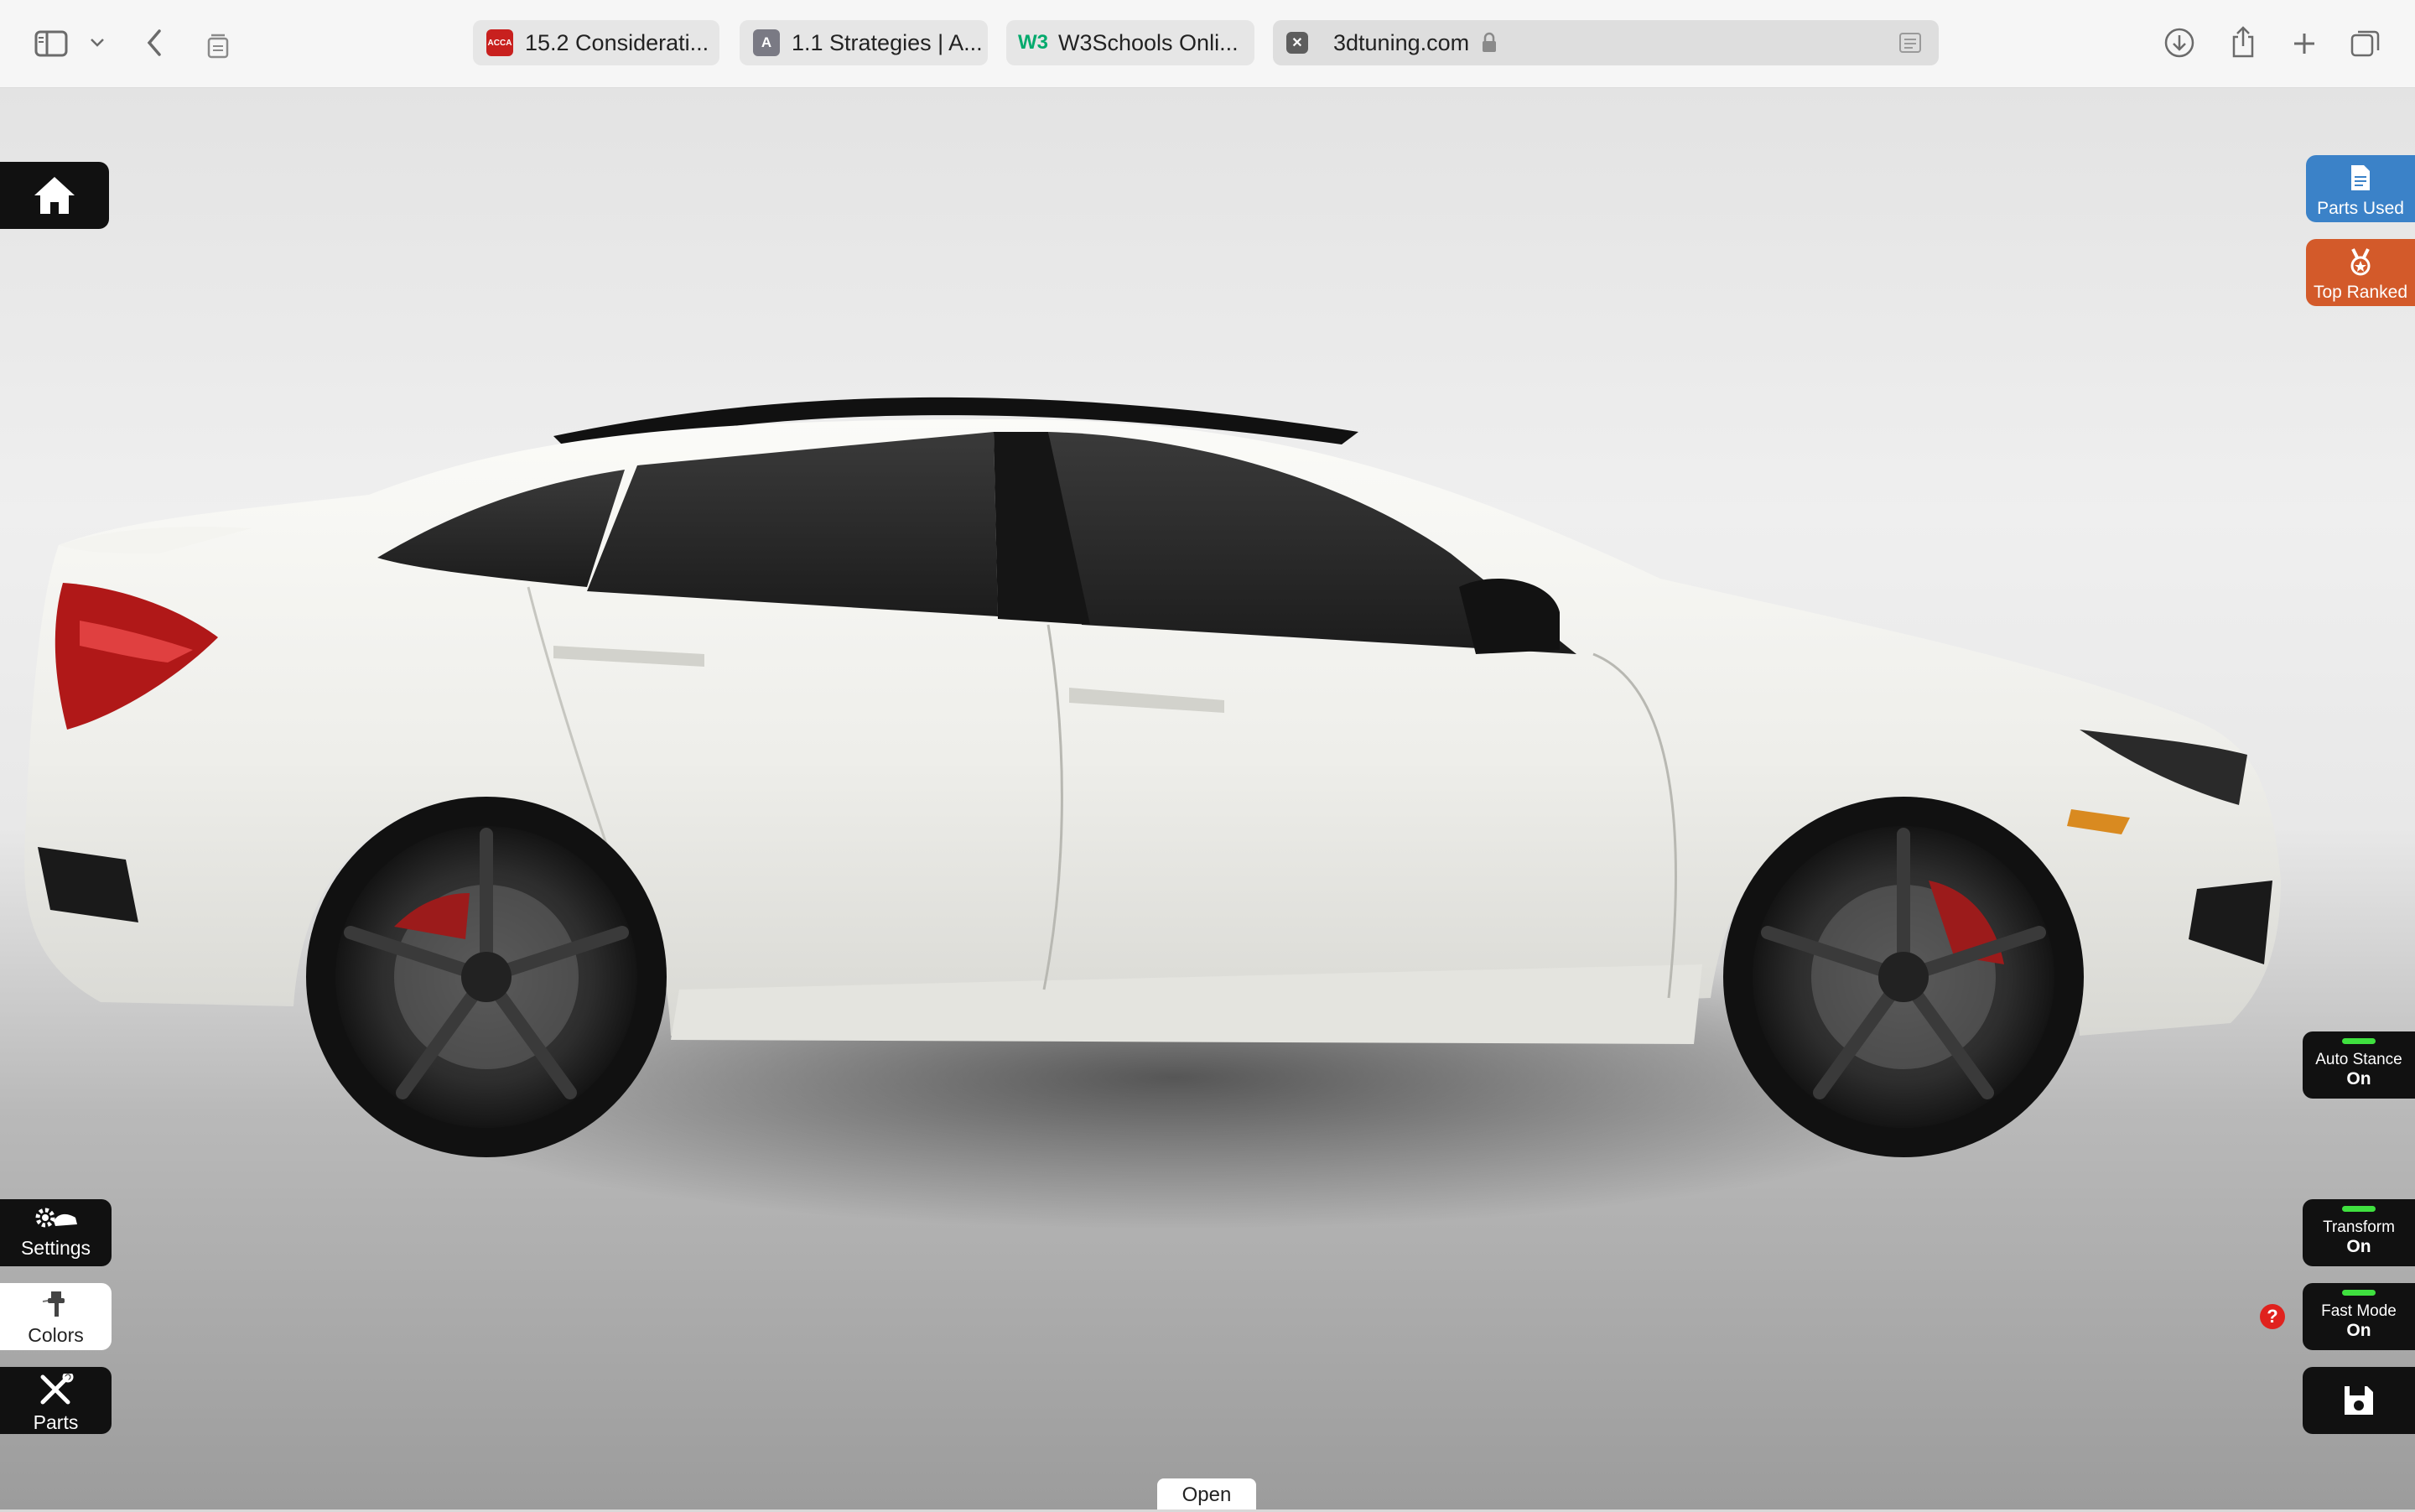 Image resolution: width=2415 pixels, height=1512 pixels. I want to click on front-wheel, so click(1903, 977).